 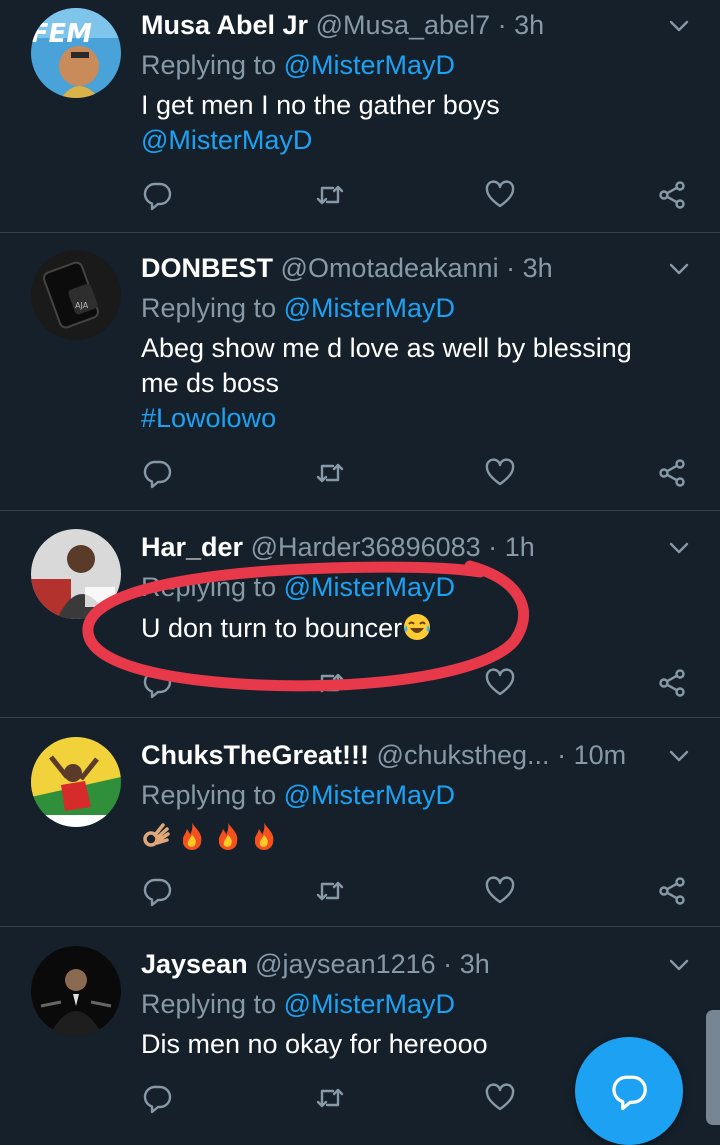 What do you see at coordinates (207, 268) in the screenshot?
I see `display-name: DONBEST` at bounding box center [207, 268].